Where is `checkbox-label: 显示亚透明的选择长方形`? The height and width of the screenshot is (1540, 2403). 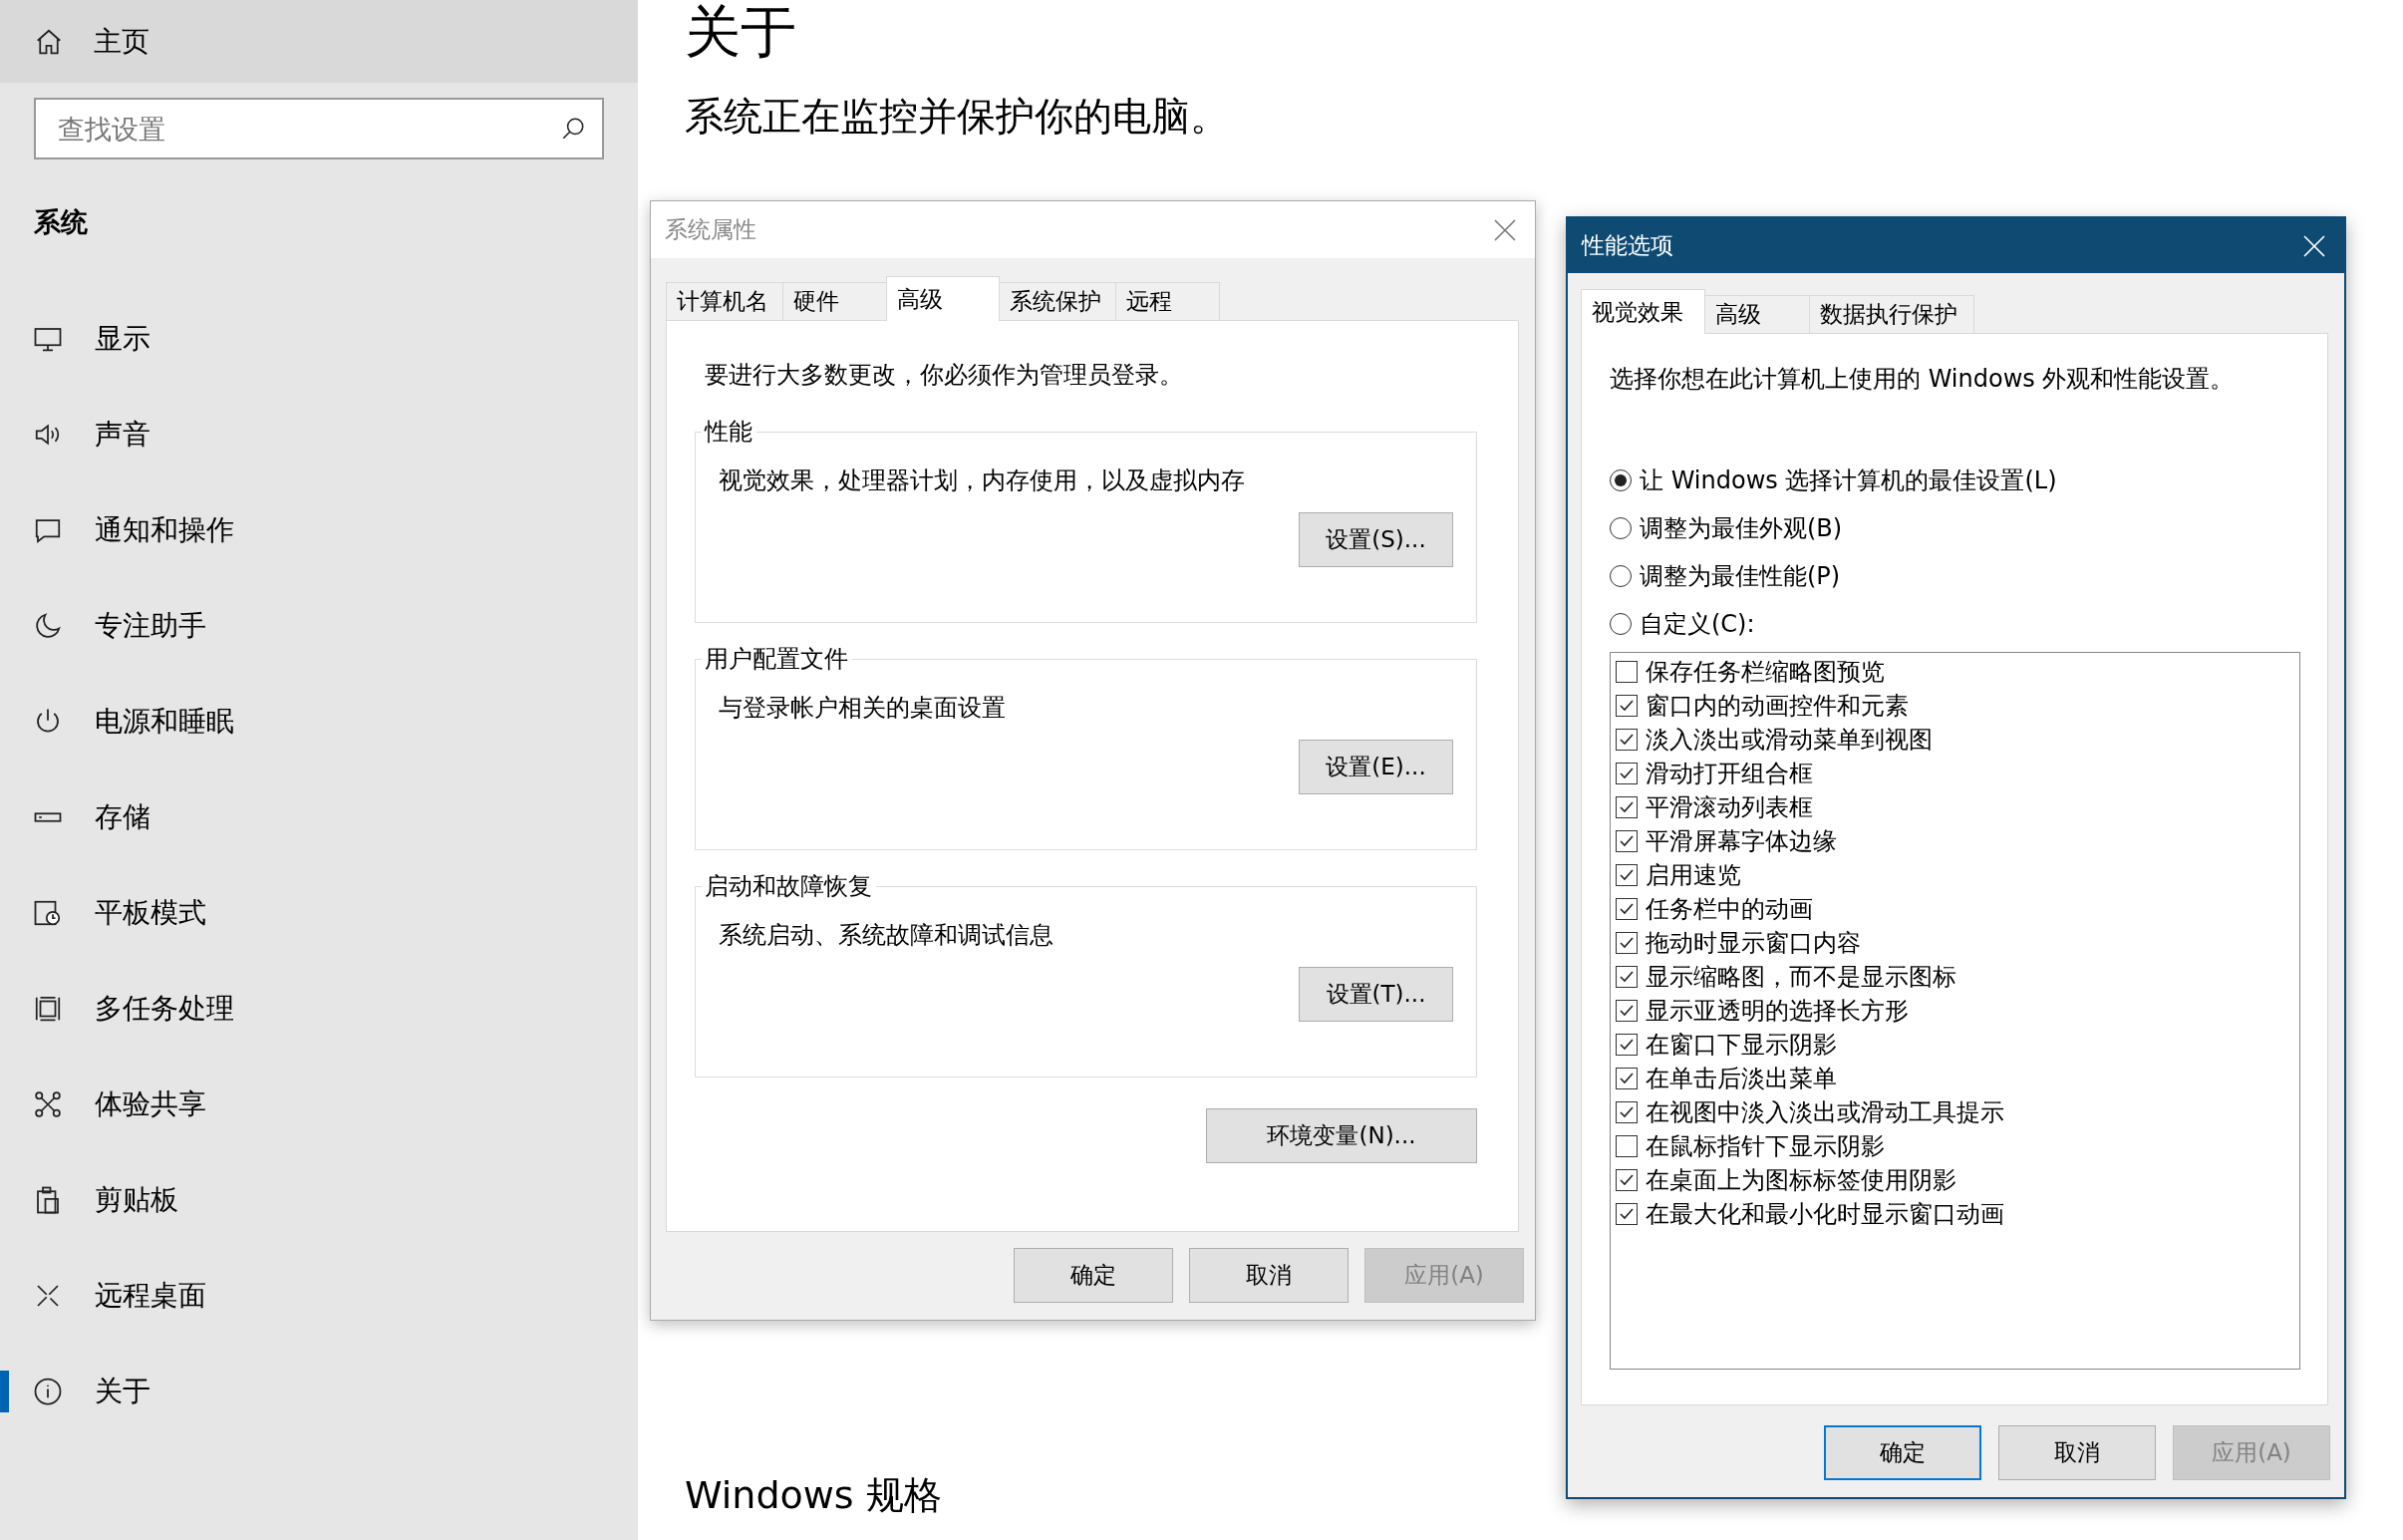
checkbox-label: 显示亚透明的选择长方形 is located at coordinates (1777, 1011).